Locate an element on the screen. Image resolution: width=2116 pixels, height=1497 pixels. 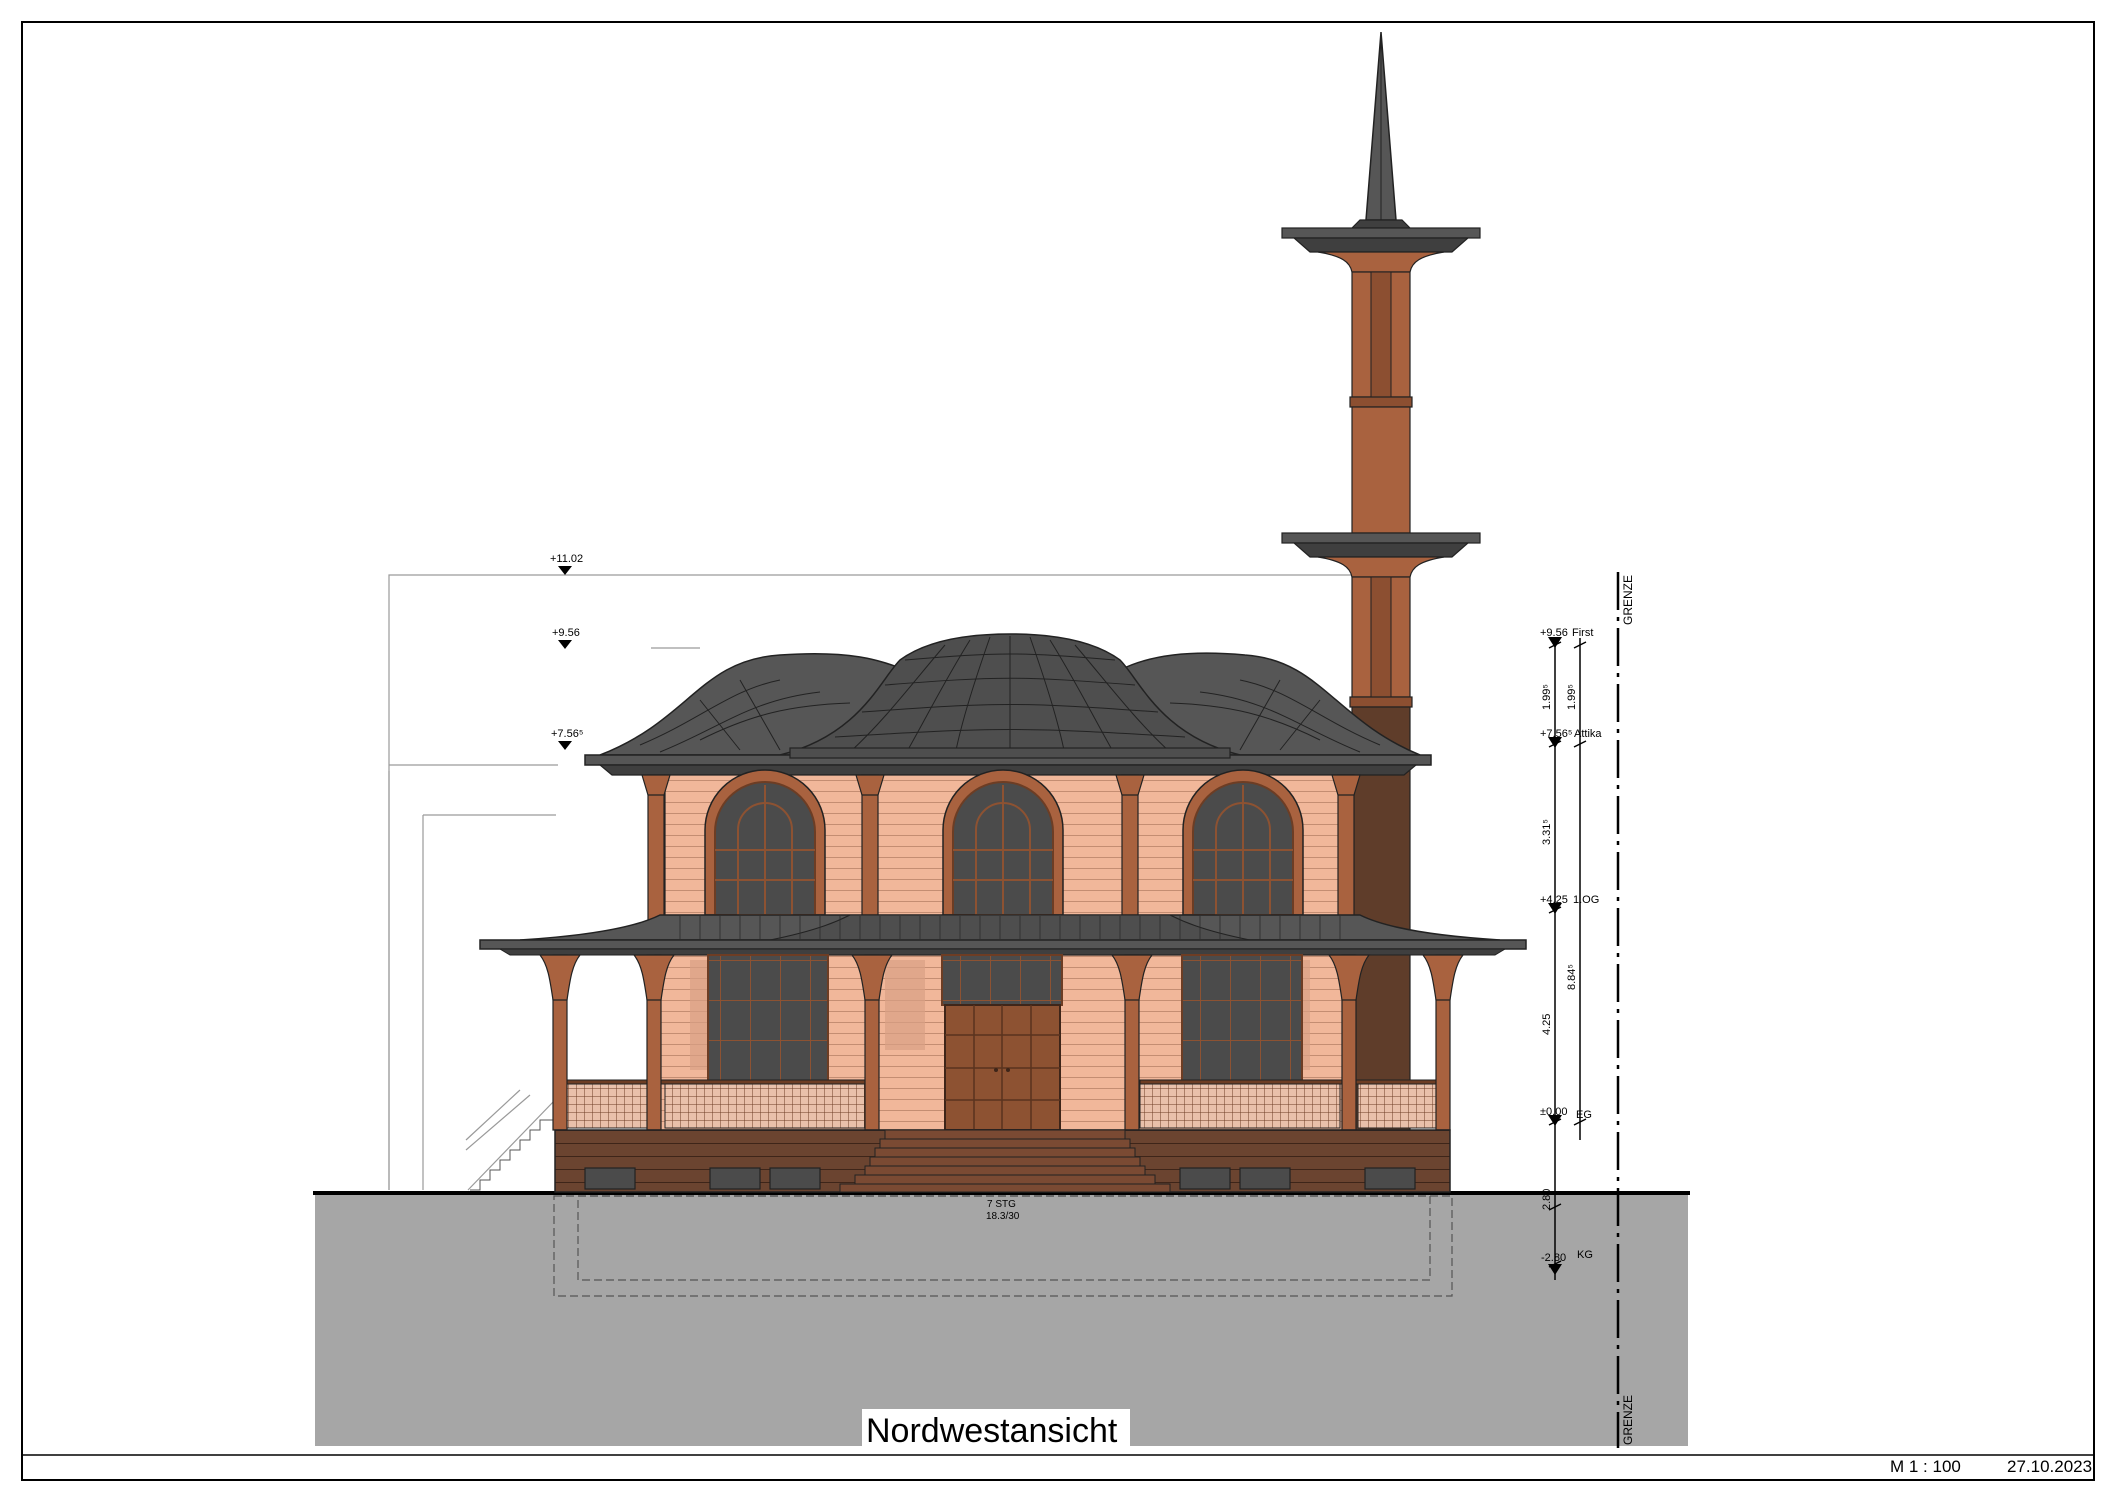
dim-b-1: 1.99⁵ is located at coordinates (1572, 697).